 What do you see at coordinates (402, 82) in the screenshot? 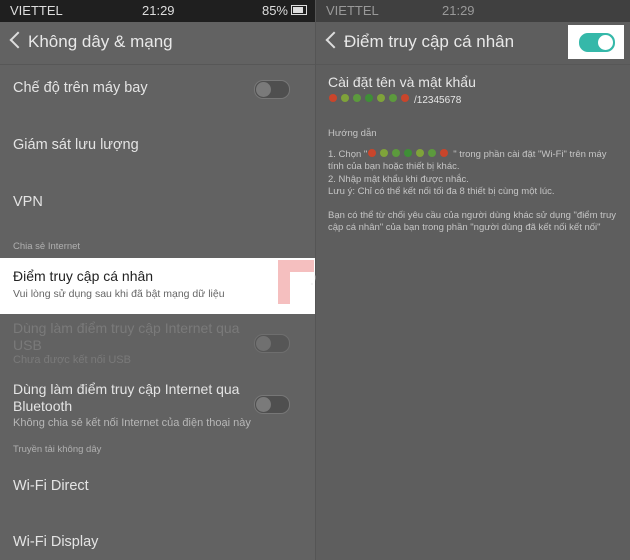
I see `setup-name-password-label: Cài đặt tên và mật khẩu` at bounding box center [402, 82].